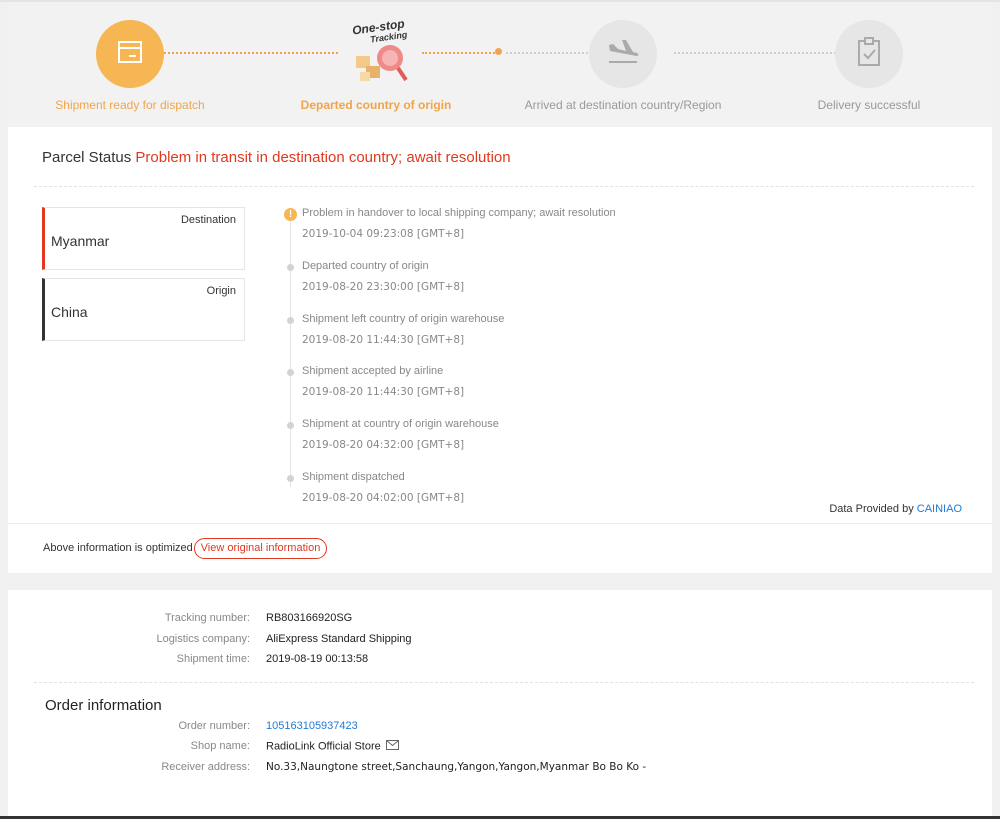 The image size is (1000, 819). What do you see at coordinates (871, 509) in the screenshot?
I see `data-provider-prefix: Data Provided by` at bounding box center [871, 509].